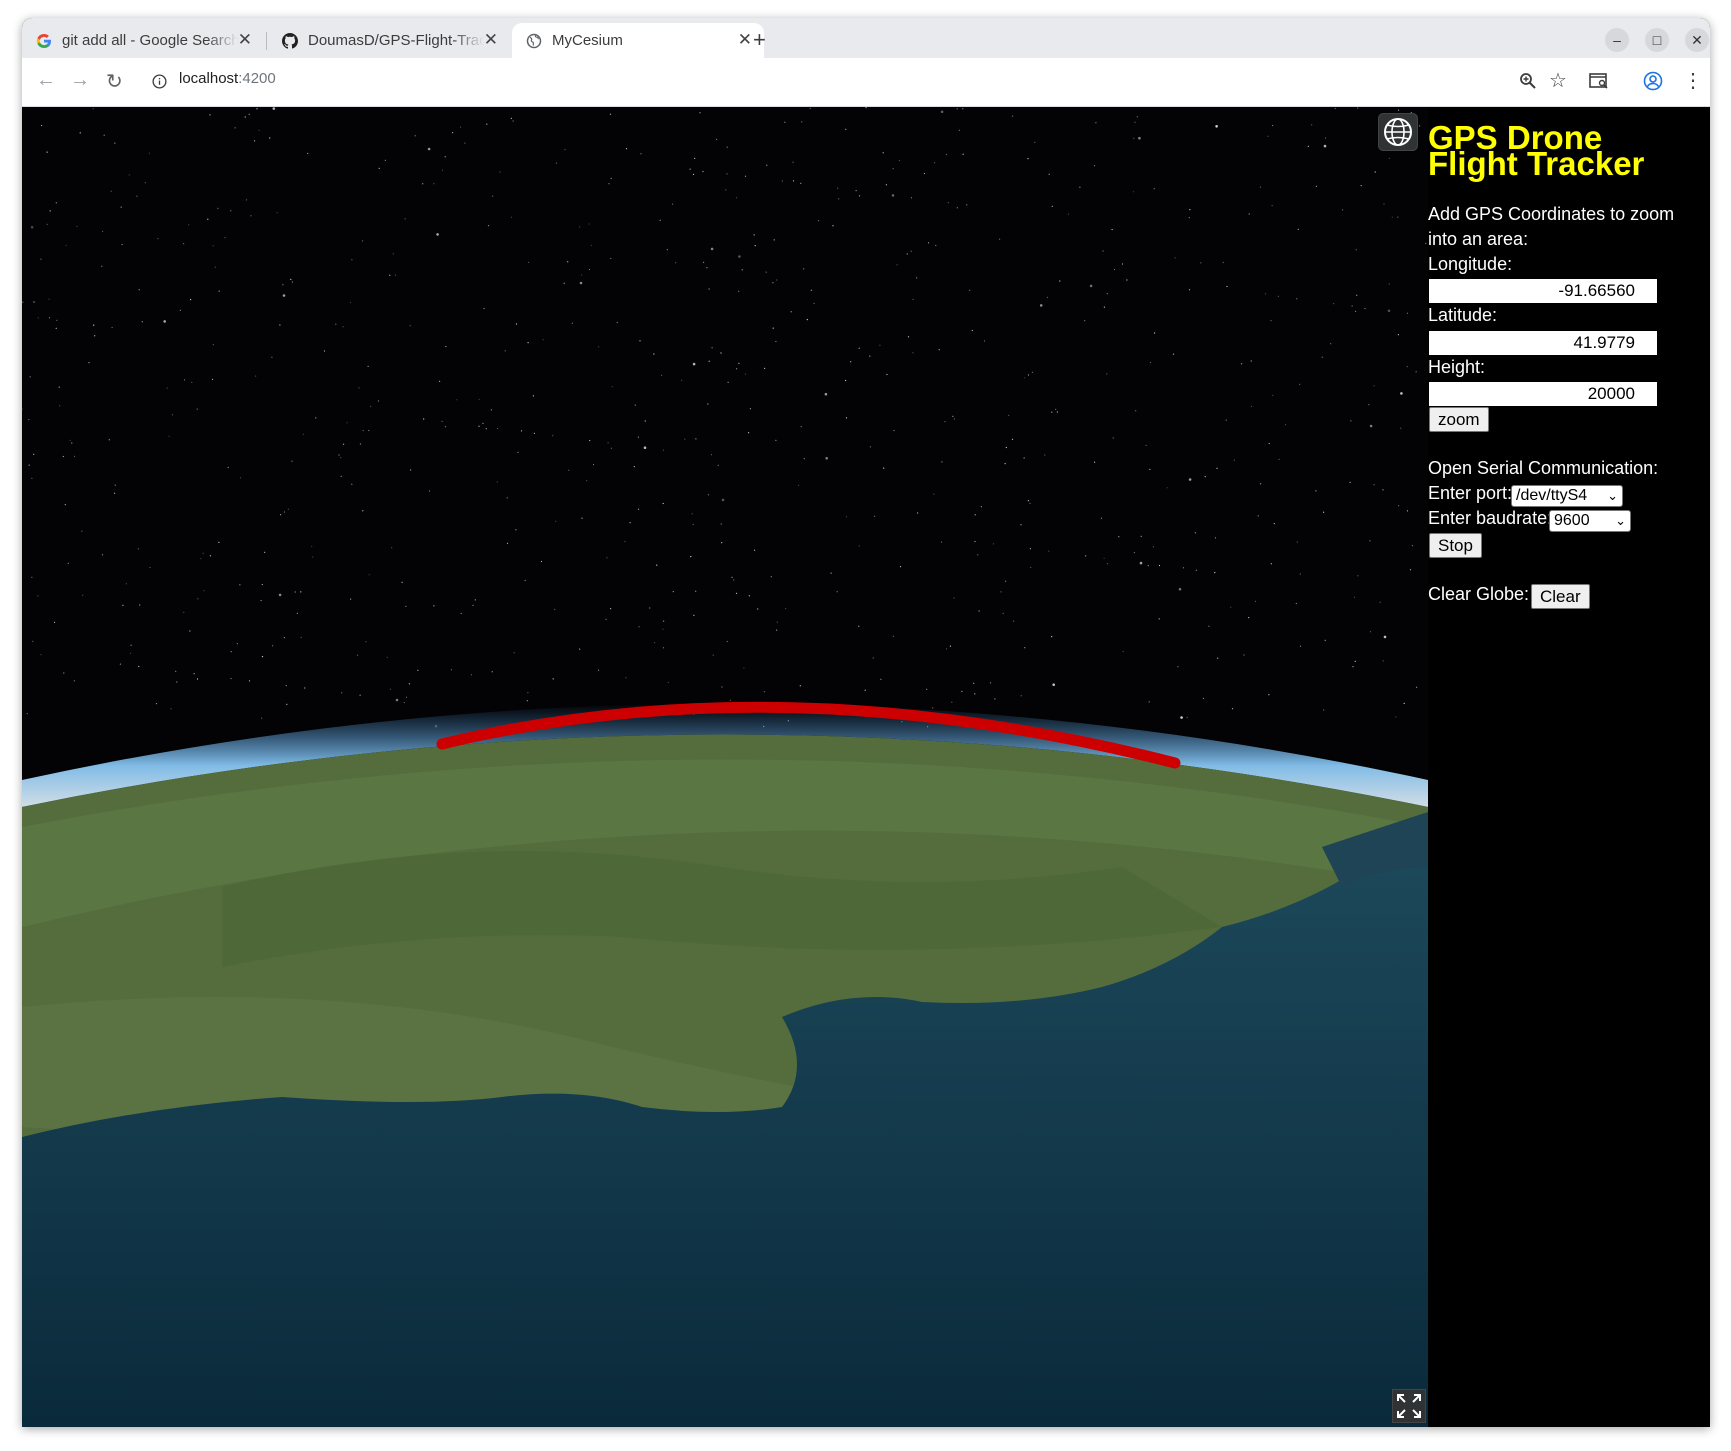 This screenshot has height=1451, width=1731. I want to click on back-icon: ←, so click(46, 80).